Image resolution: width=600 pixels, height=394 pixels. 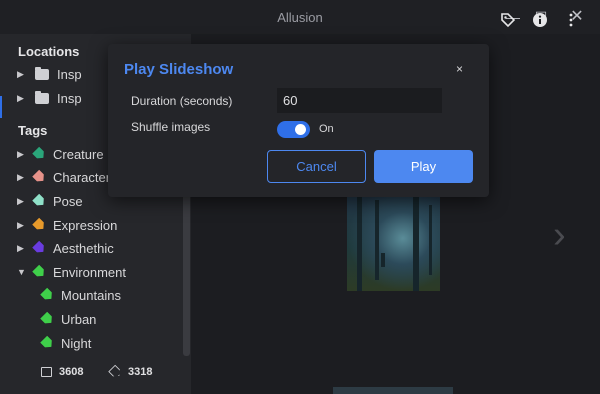 I want to click on more-vertical-icon, so click(x=571, y=21).